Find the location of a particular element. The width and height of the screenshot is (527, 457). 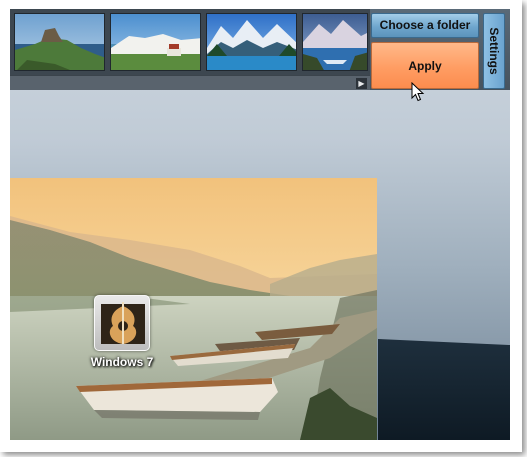

thumbnail-strip is located at coordinates (190, 42).